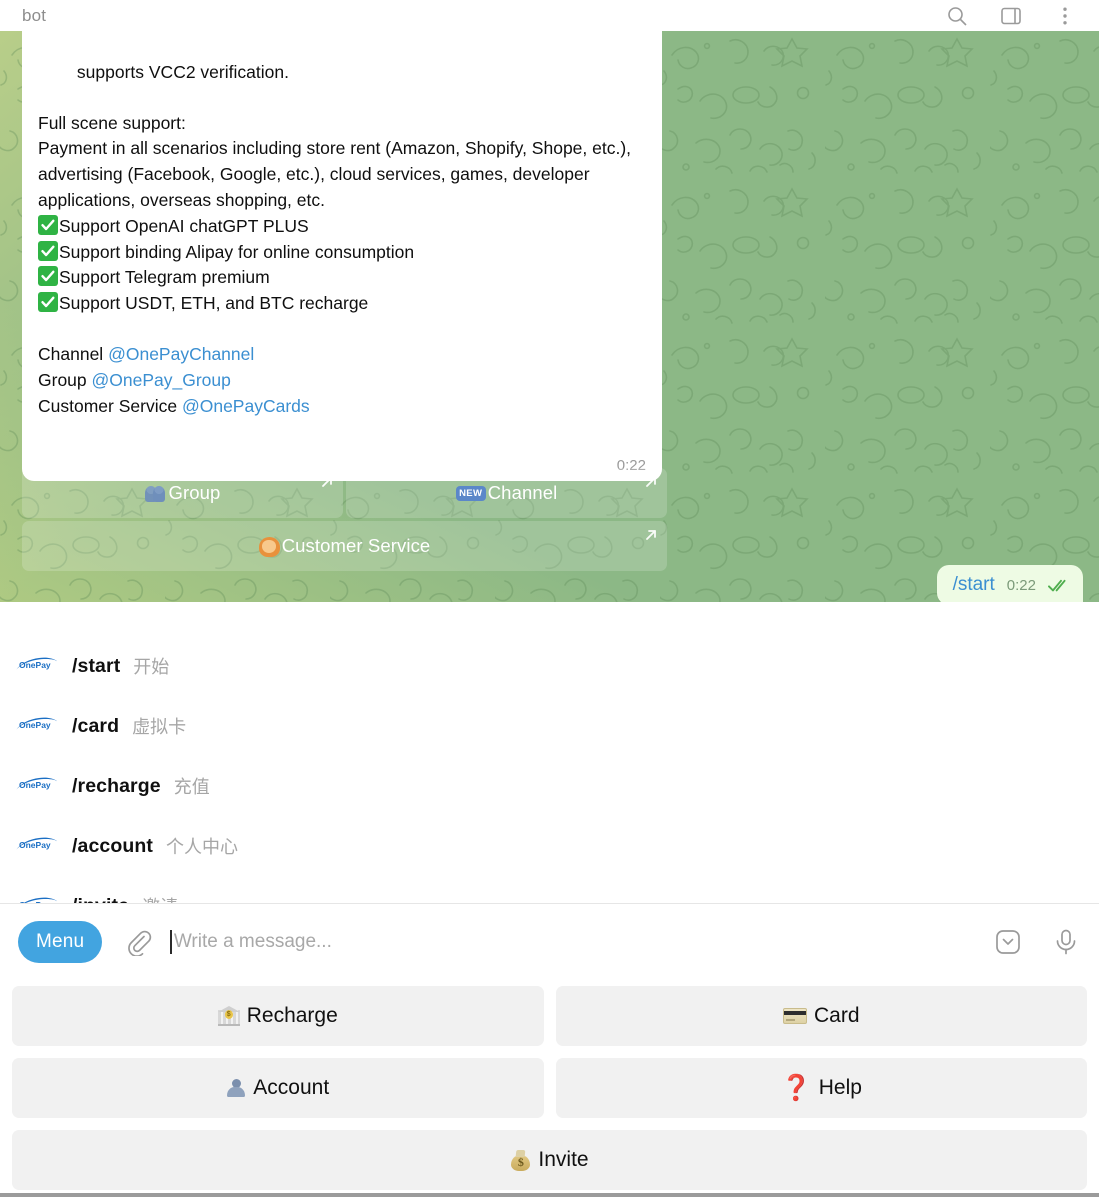 This screenshot has width=1099, height=1197. I want to click on reply-keyboard-row: Account ❓ Help, so click(549, 1088).